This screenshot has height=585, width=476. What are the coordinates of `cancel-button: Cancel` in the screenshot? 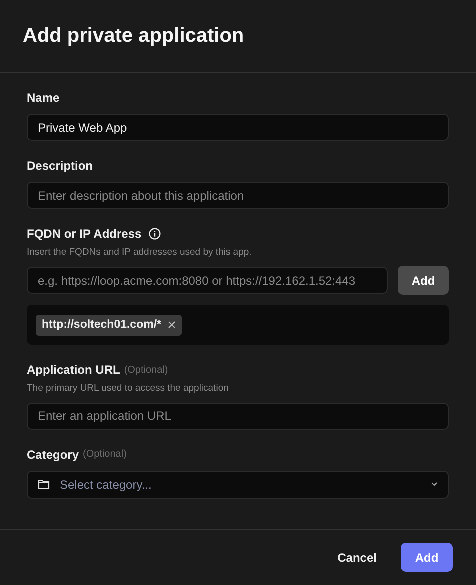 It's located at (357, 558).